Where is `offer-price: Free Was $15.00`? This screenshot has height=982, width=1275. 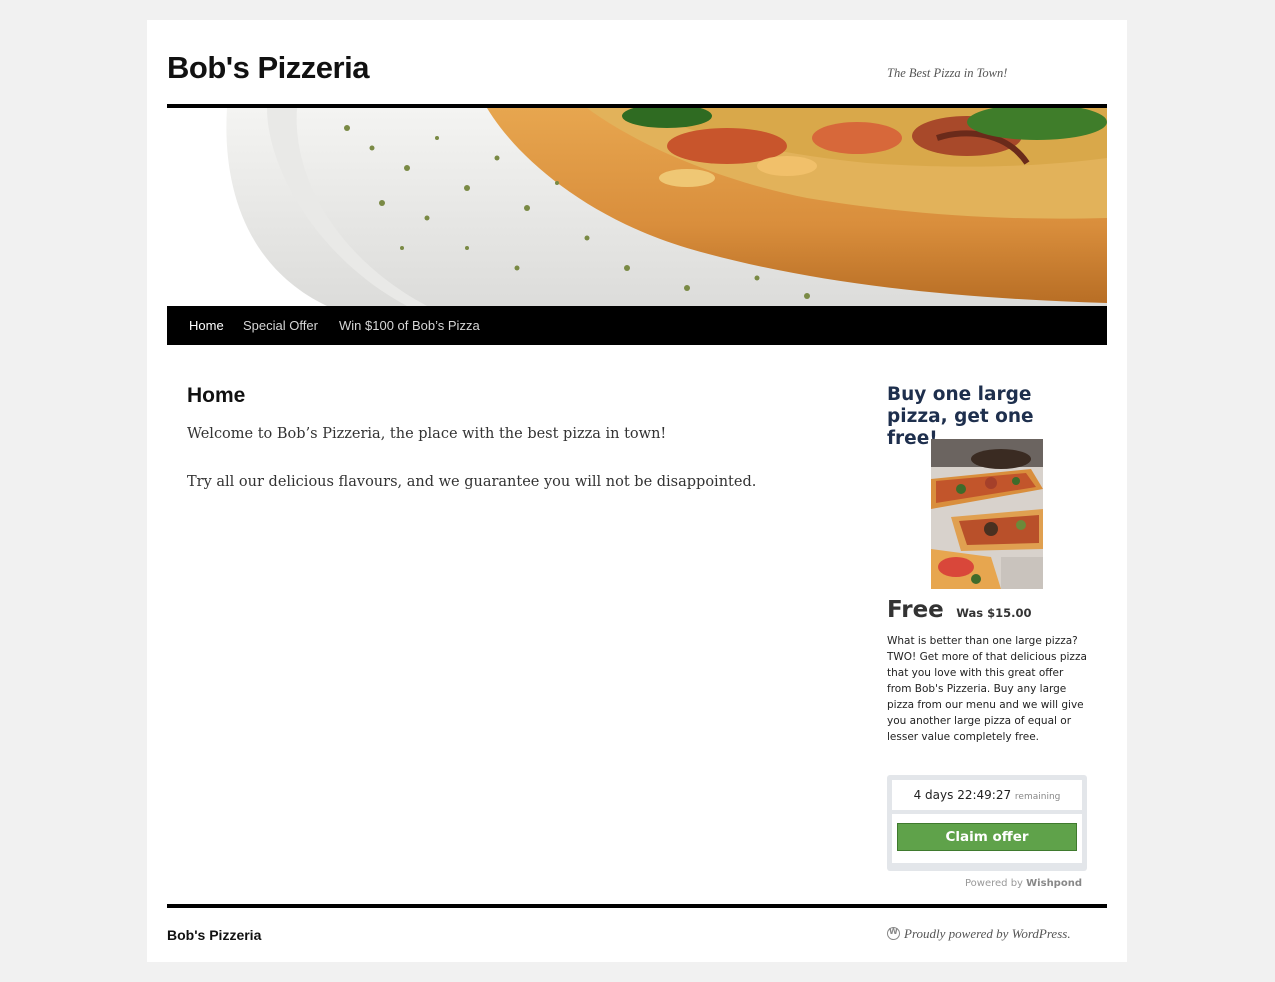 offer-price: Free Was $15.00 is located at coordinates (987, 610).